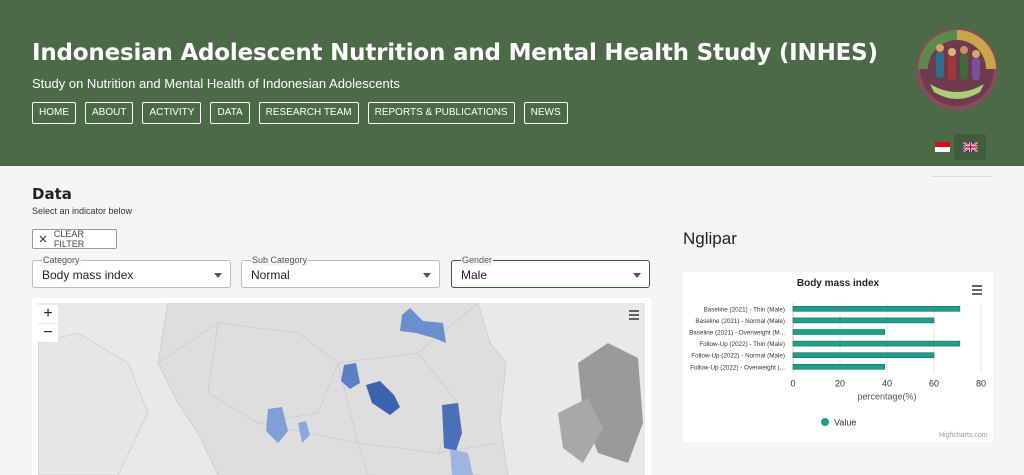 The image size is (1024, 475). Describe the element at coordinates (477, 260) in the screenshot. I see `gender-label: Gender` at that location.